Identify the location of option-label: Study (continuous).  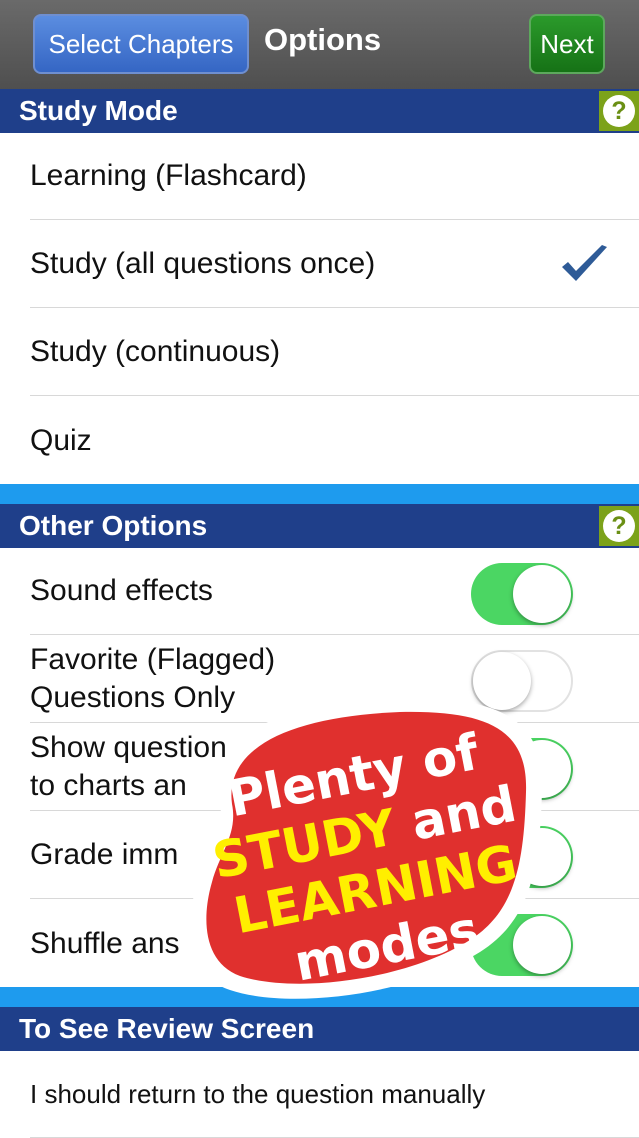
(155, 351).